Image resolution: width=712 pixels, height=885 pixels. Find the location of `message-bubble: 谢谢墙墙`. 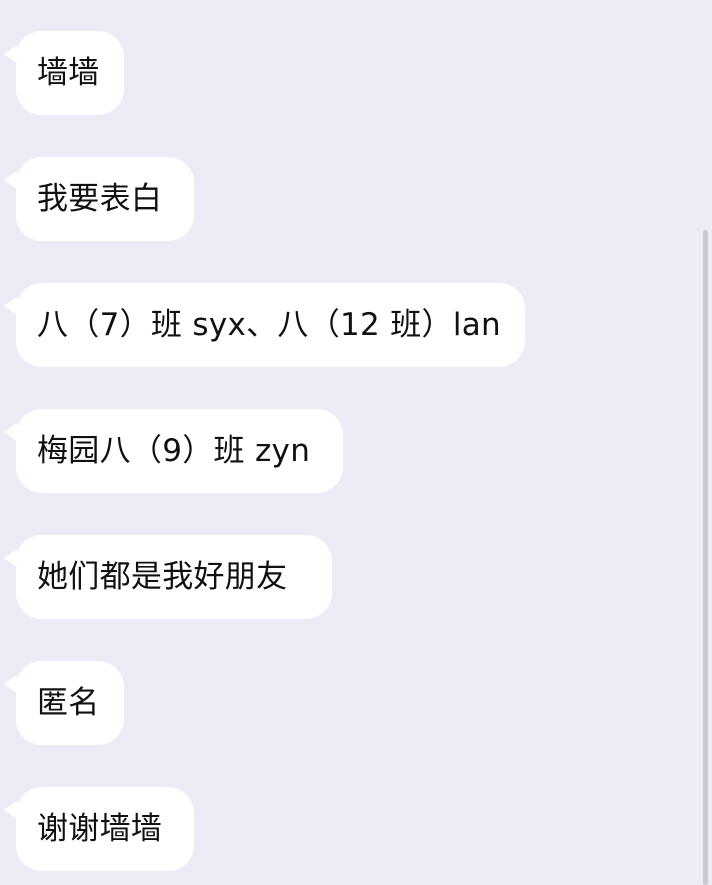

message-bubble: 谢谢墙墙 is located at coordinates (99, 829).